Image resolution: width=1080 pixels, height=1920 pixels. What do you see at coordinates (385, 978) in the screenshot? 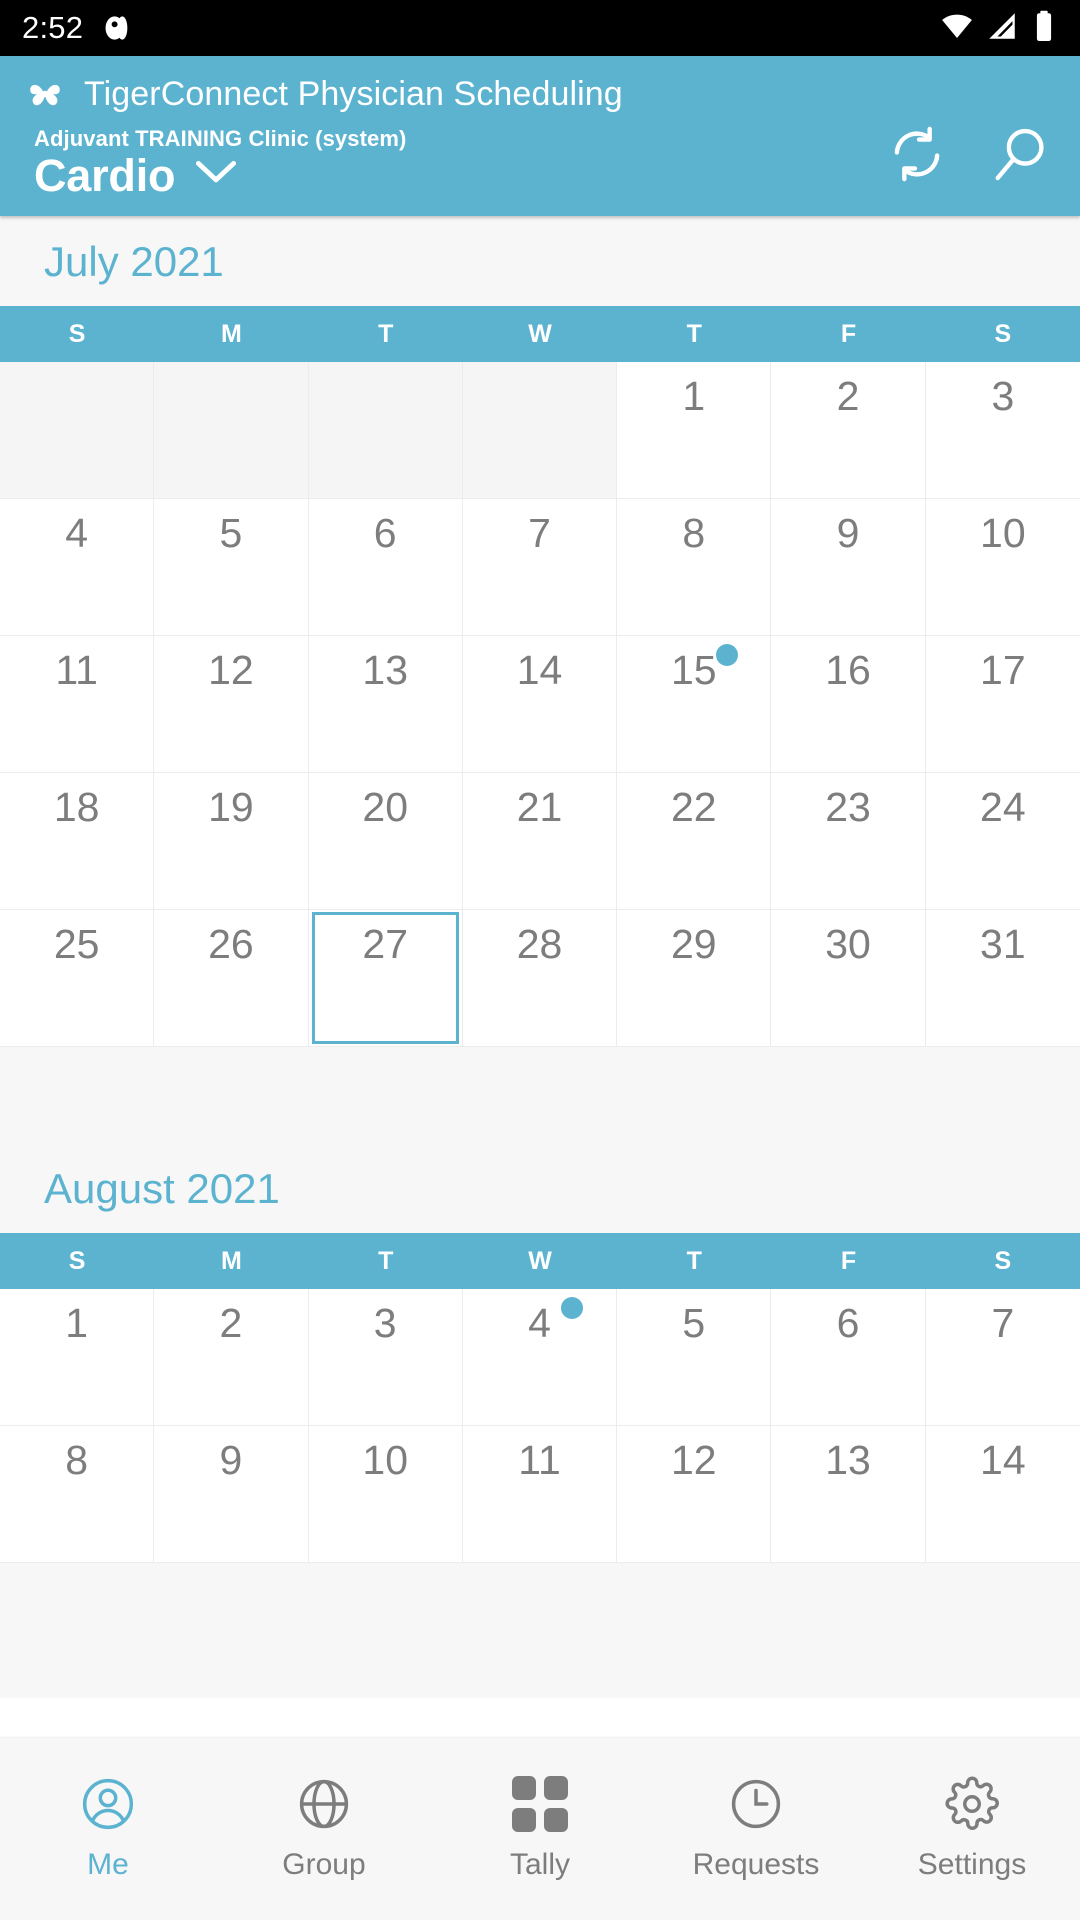
I see `calendar-day-27: 27` at bounding box center [385, 978].